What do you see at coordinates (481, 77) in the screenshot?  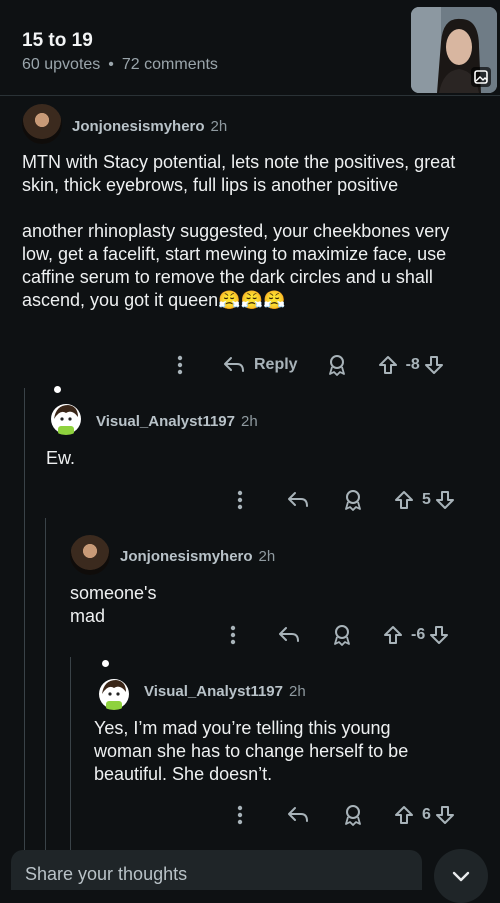 I see `image-icon` at bounding box center [481, 77].